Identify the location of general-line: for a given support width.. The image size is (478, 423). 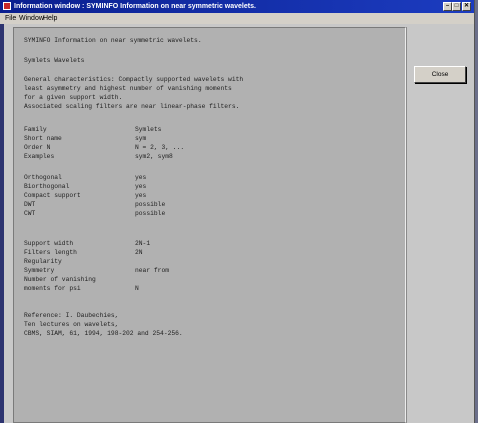
(73, 97).